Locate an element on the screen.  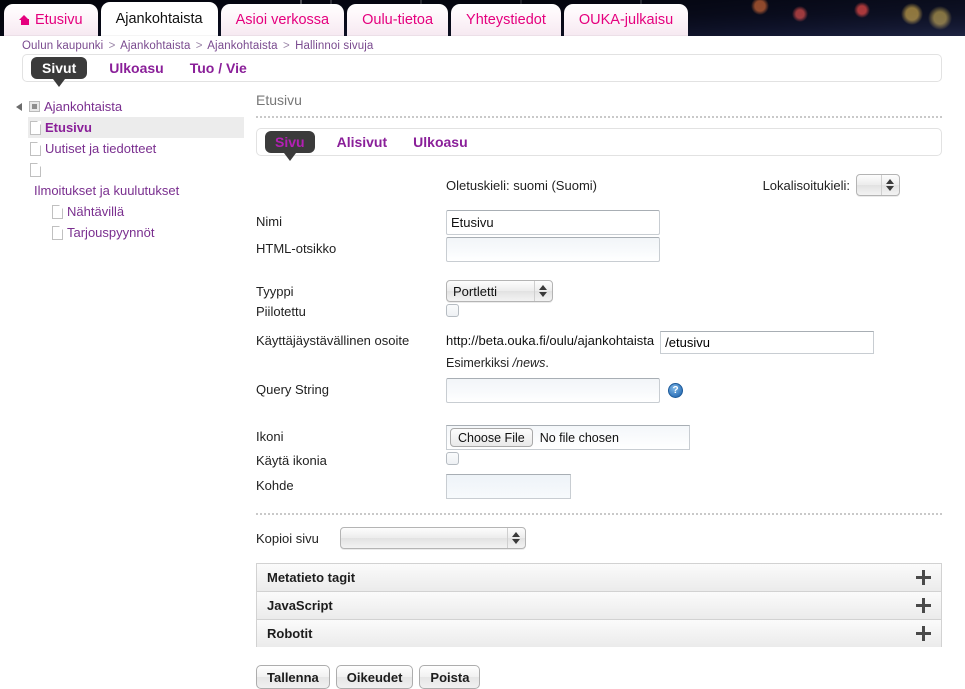
piilotettu-label: Piilotettu is located at coordinates (281, 311).